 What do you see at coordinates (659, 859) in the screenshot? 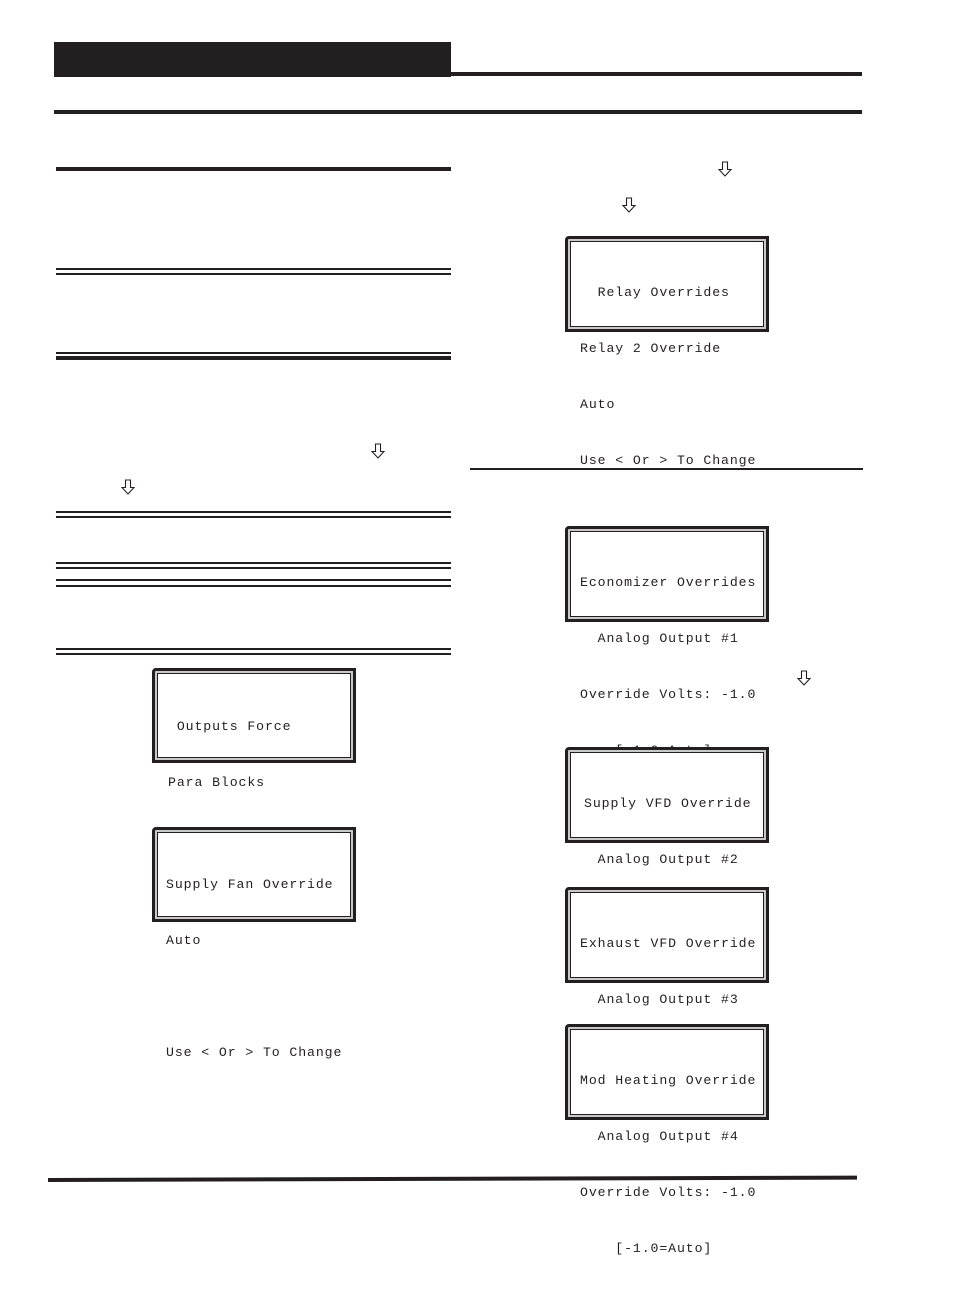
I see `lcd-line: Analog Output #2` at bounding box center [659, 859].